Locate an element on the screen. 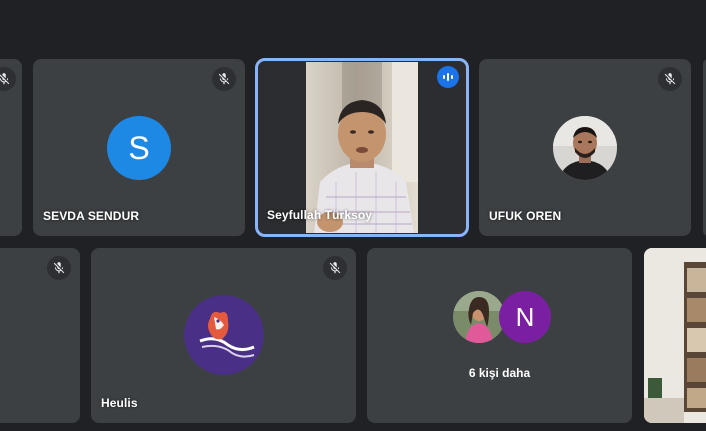  avatar-logo is located at coordinates (224, 335).